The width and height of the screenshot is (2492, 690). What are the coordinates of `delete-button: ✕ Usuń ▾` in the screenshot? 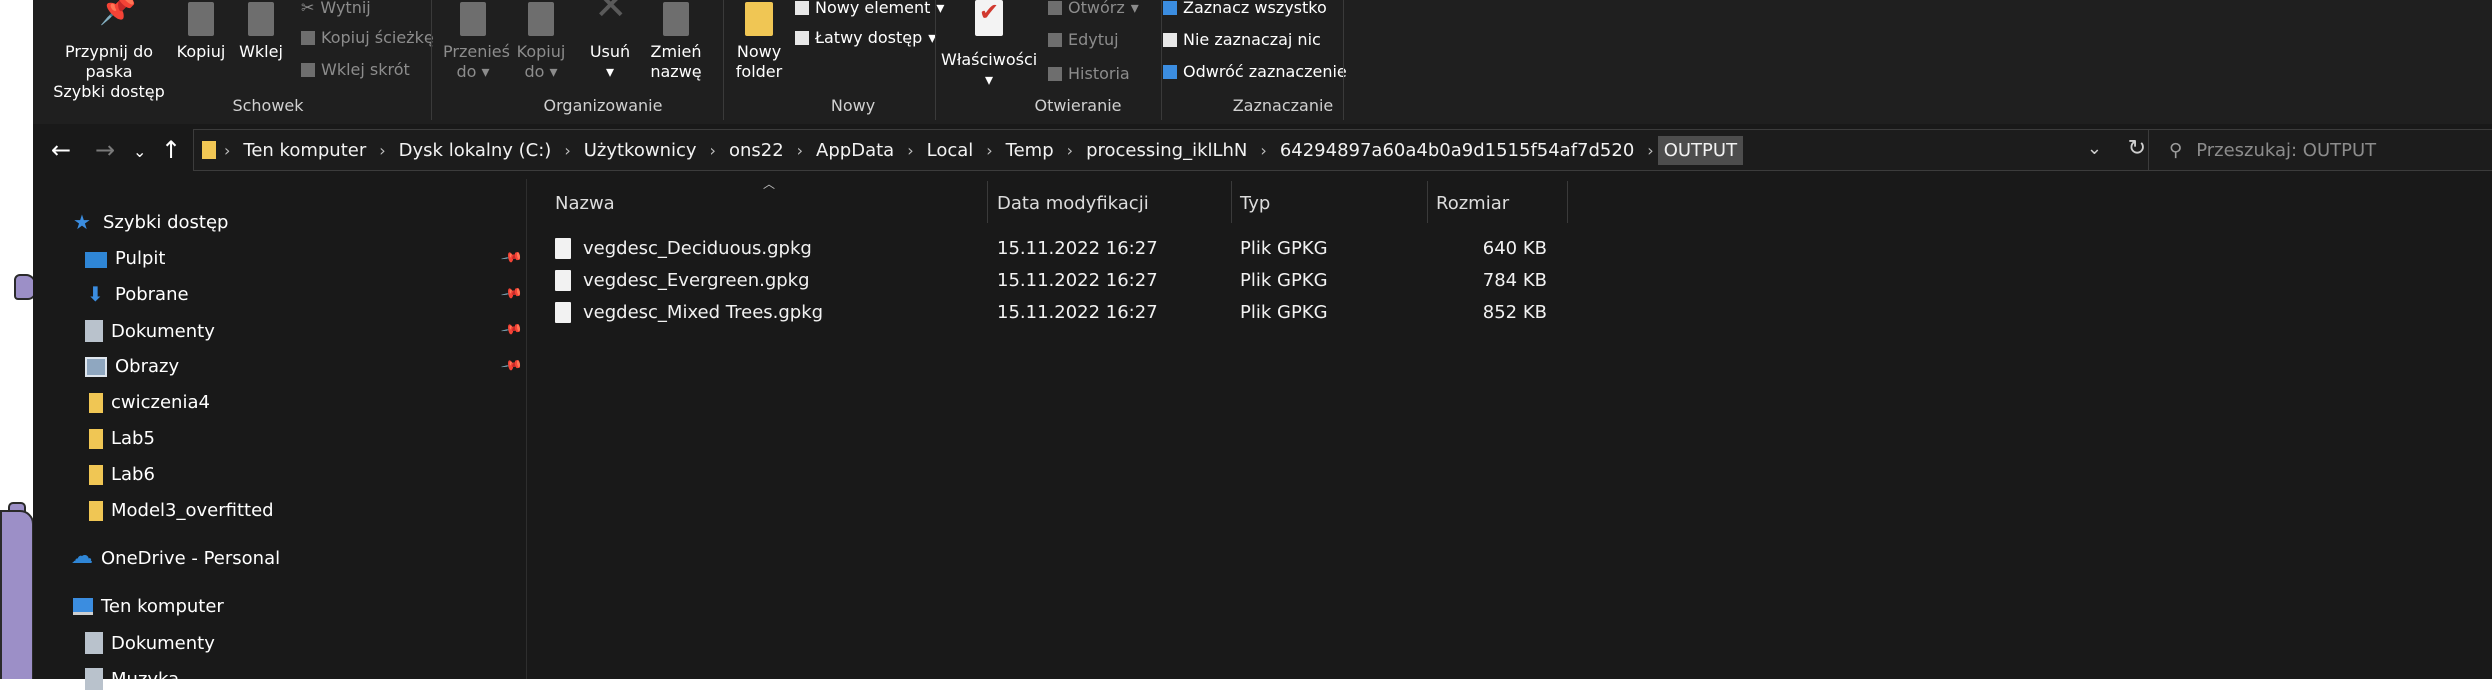 It's located at (610, 41).